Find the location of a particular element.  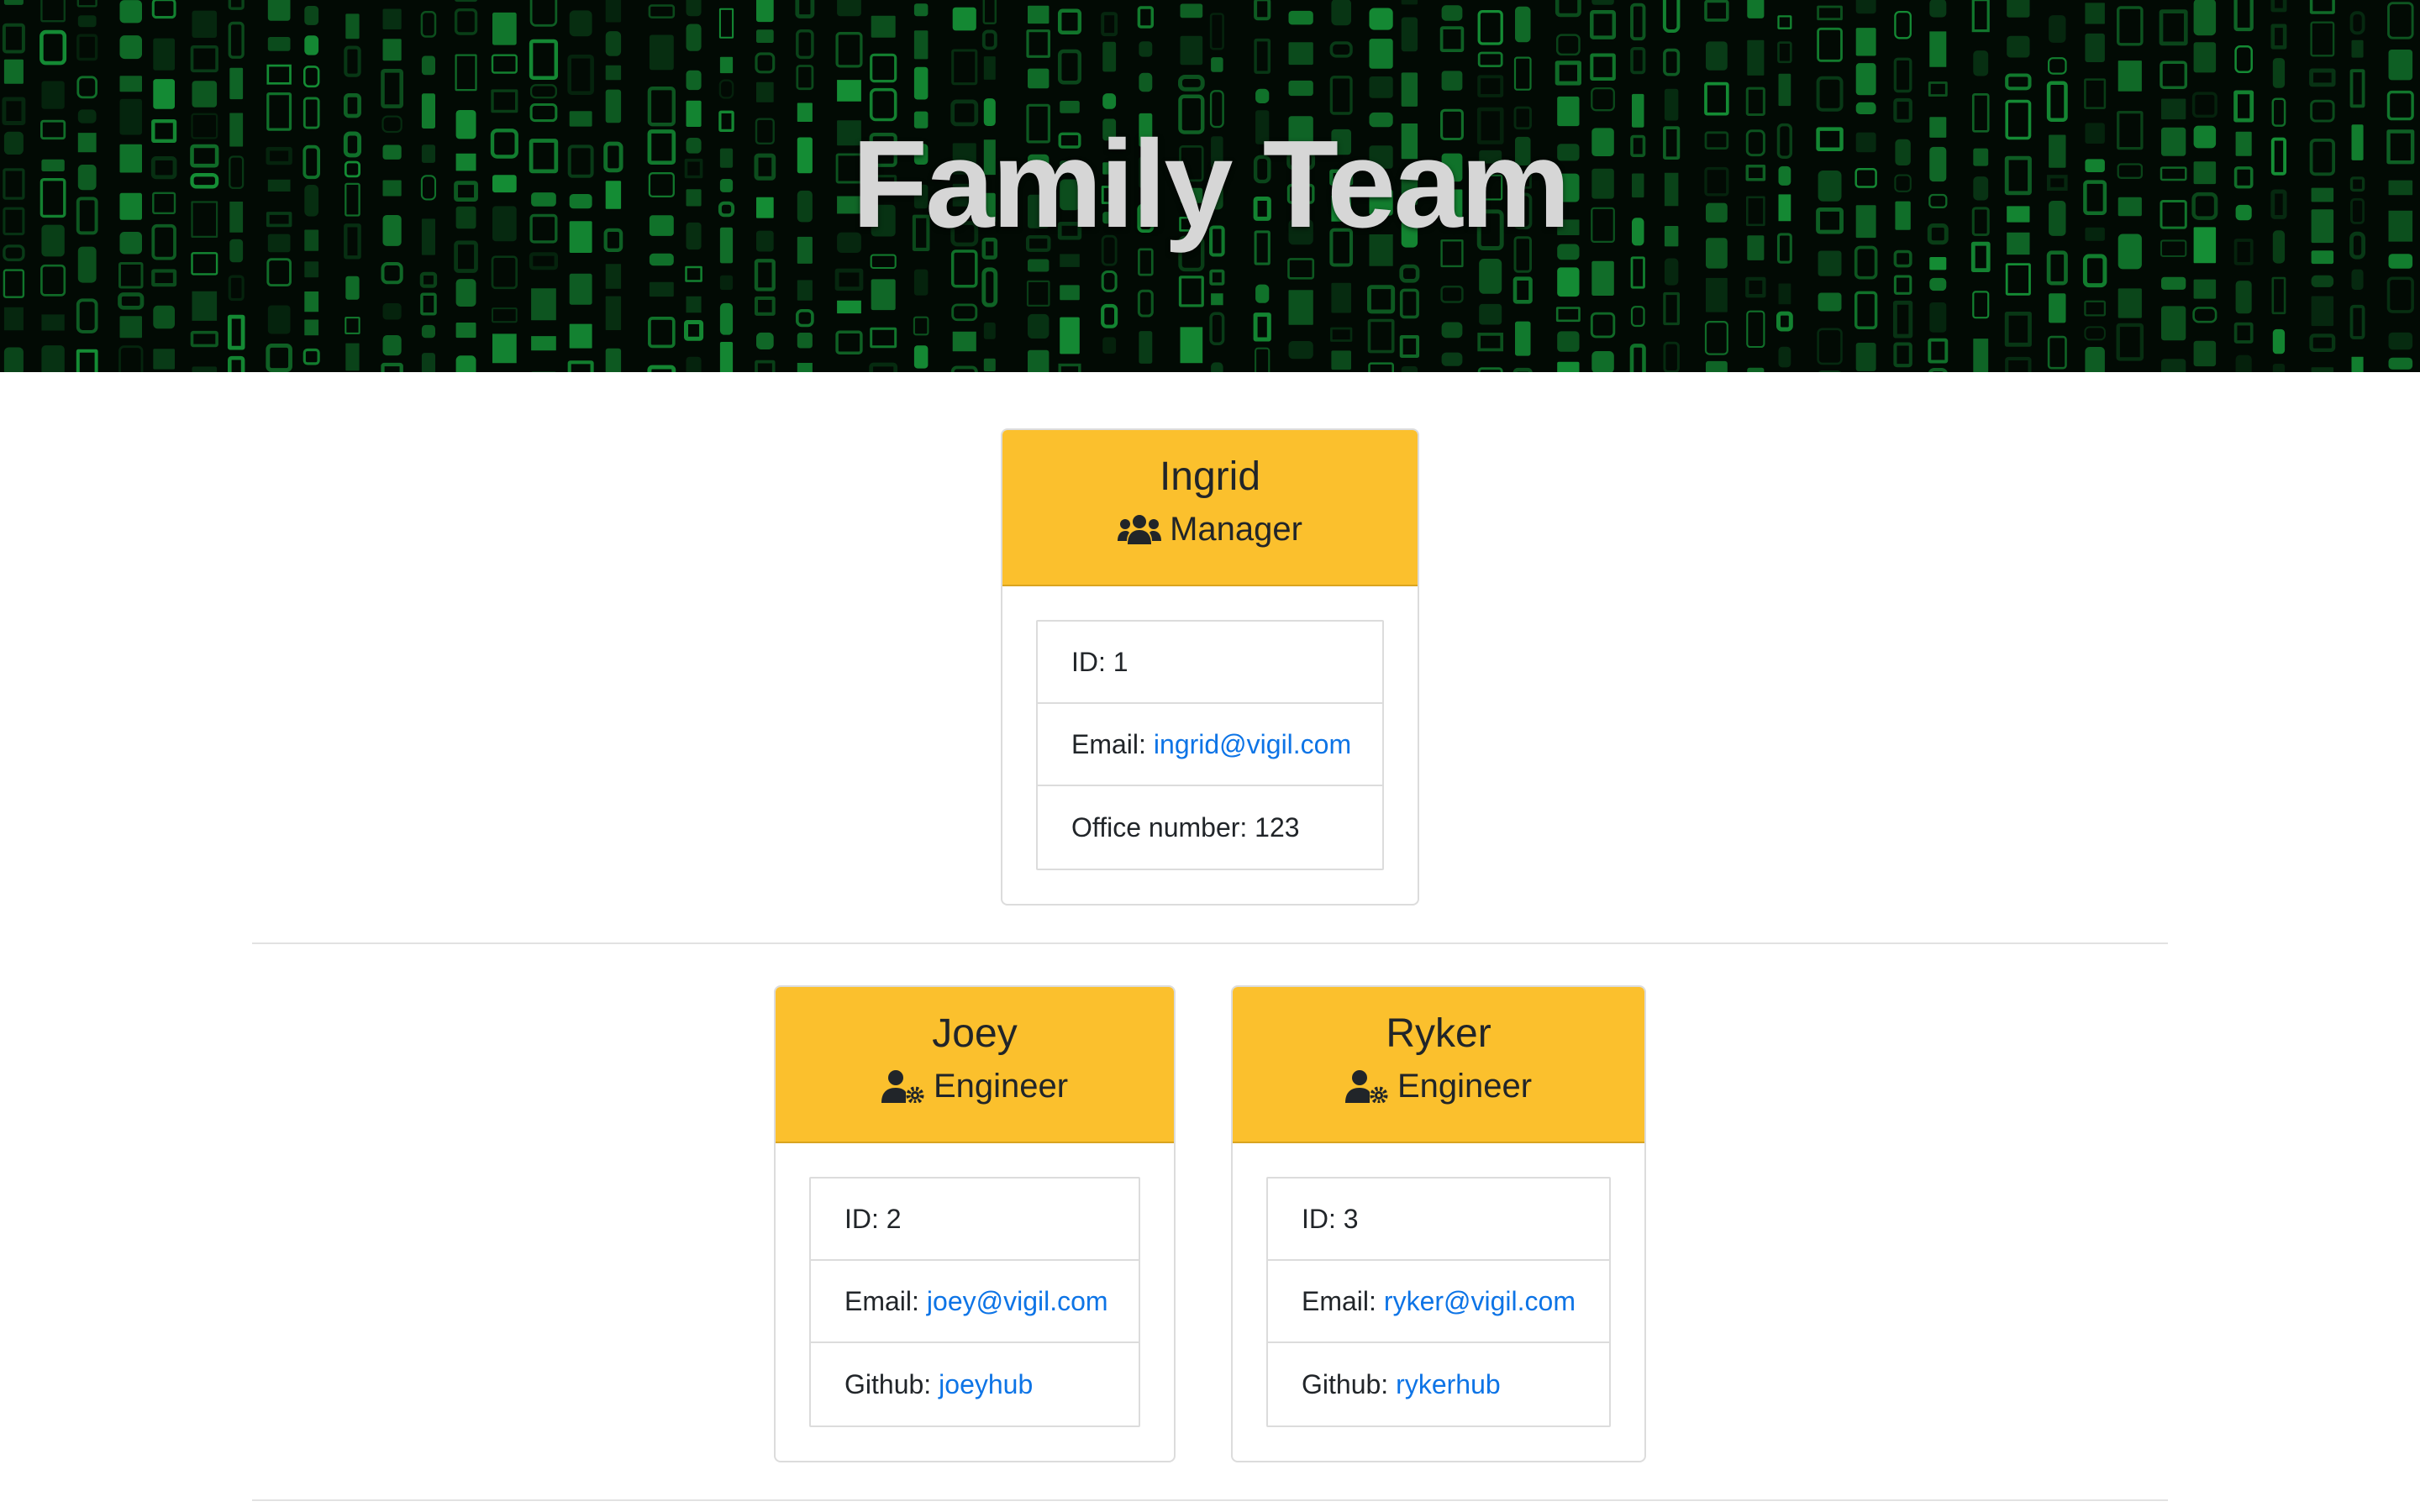

list-item-github: Github: rykerhub is located at coordinates (1438, 1384).